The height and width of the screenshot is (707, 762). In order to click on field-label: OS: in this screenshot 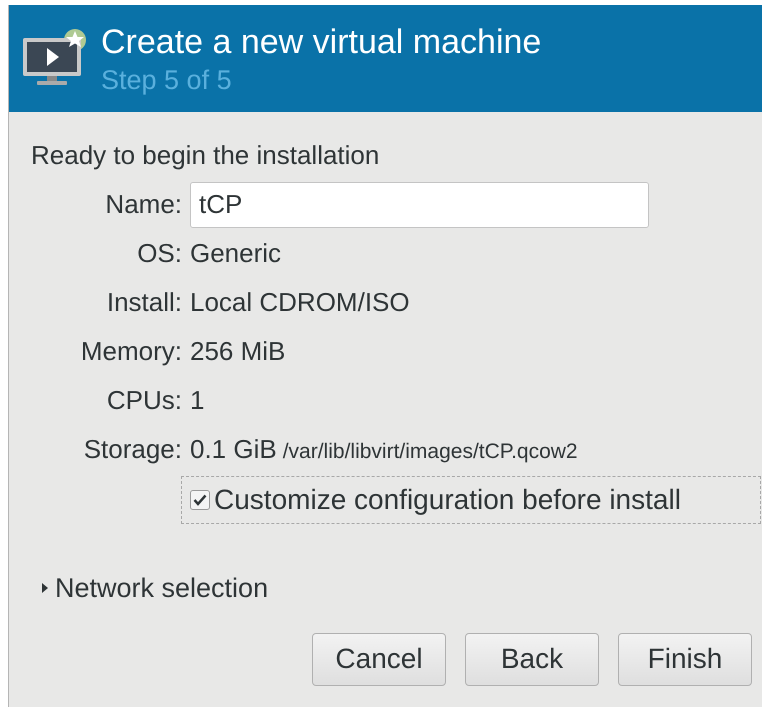, I will do `click(159, 253)`.